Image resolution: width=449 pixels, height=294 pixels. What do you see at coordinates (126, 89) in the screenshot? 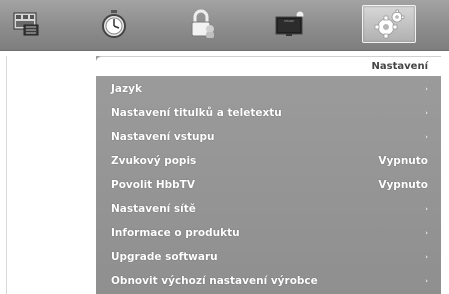
I see `menu-item-label: Jazyk` at bounding box center [126, 89].